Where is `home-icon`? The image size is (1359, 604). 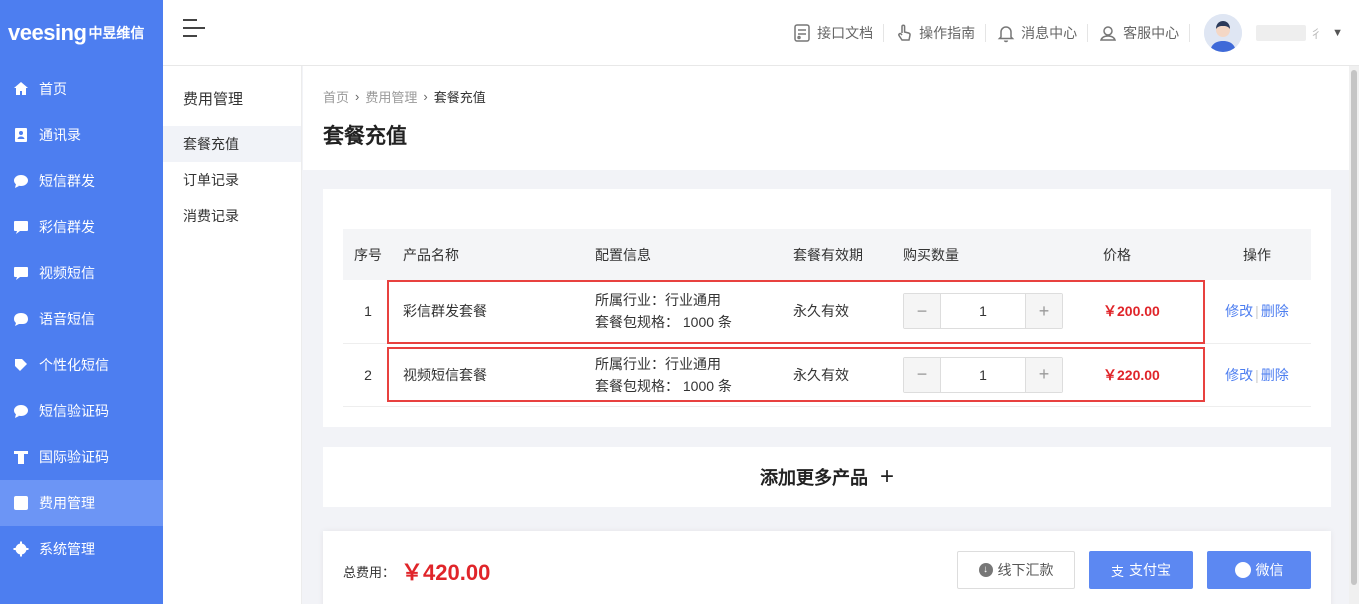
home-icon is located at coordinates (21, 89).